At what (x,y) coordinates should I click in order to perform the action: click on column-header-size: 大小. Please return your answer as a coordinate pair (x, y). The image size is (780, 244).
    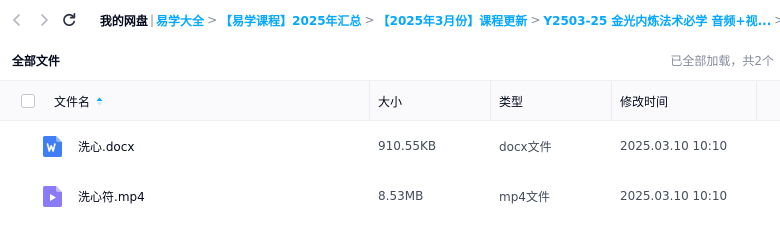
    Looking at the image, I should click on (385, 101).